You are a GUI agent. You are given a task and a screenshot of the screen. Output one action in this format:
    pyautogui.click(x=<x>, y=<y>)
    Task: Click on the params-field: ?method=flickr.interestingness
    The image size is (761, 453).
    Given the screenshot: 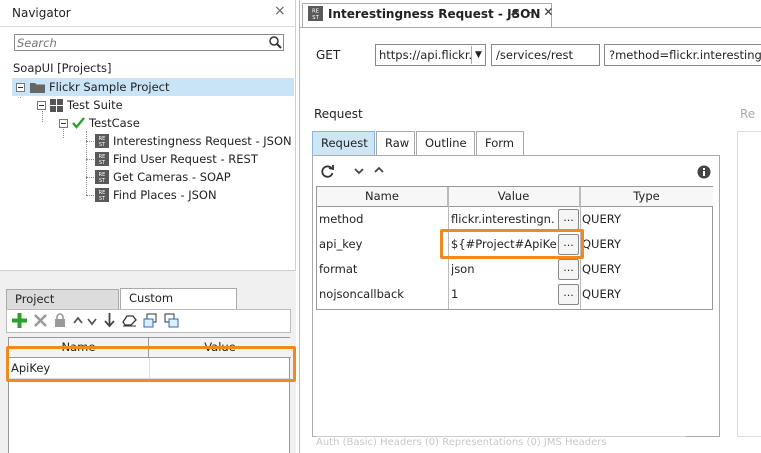 What is the action you would take?
    pyautogui.click(x=682, y=55)
    